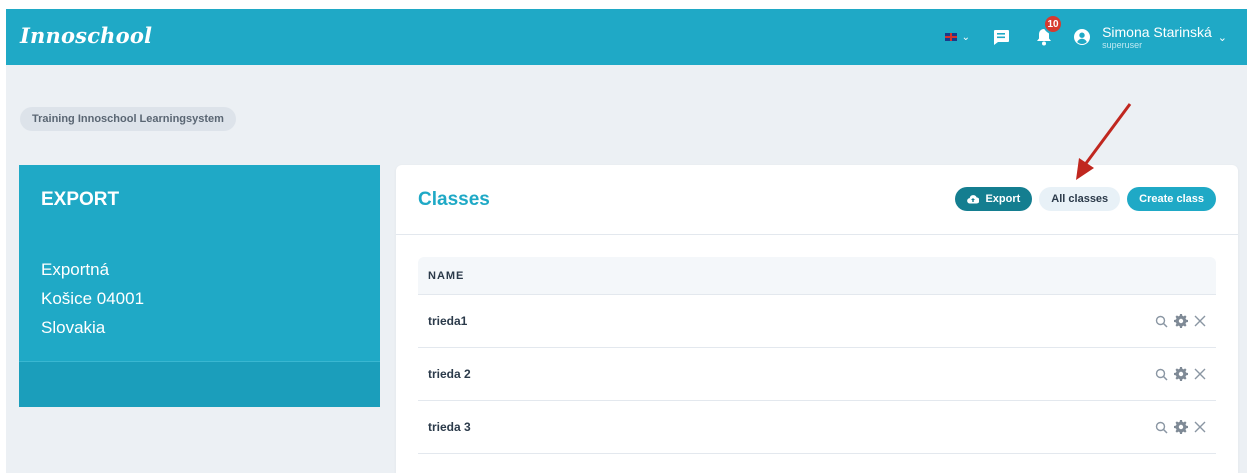 The width and height of the screenshot is (1253, 473). I want to click on user-avatar-icon, so click(1082, 37).